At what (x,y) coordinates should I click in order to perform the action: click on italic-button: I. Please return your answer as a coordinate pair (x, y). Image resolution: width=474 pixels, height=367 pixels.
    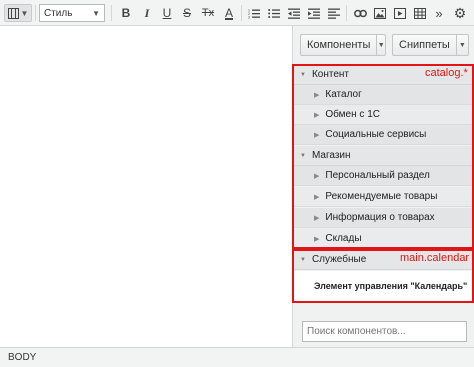
    Looking at the image, I should click on (147, 13).